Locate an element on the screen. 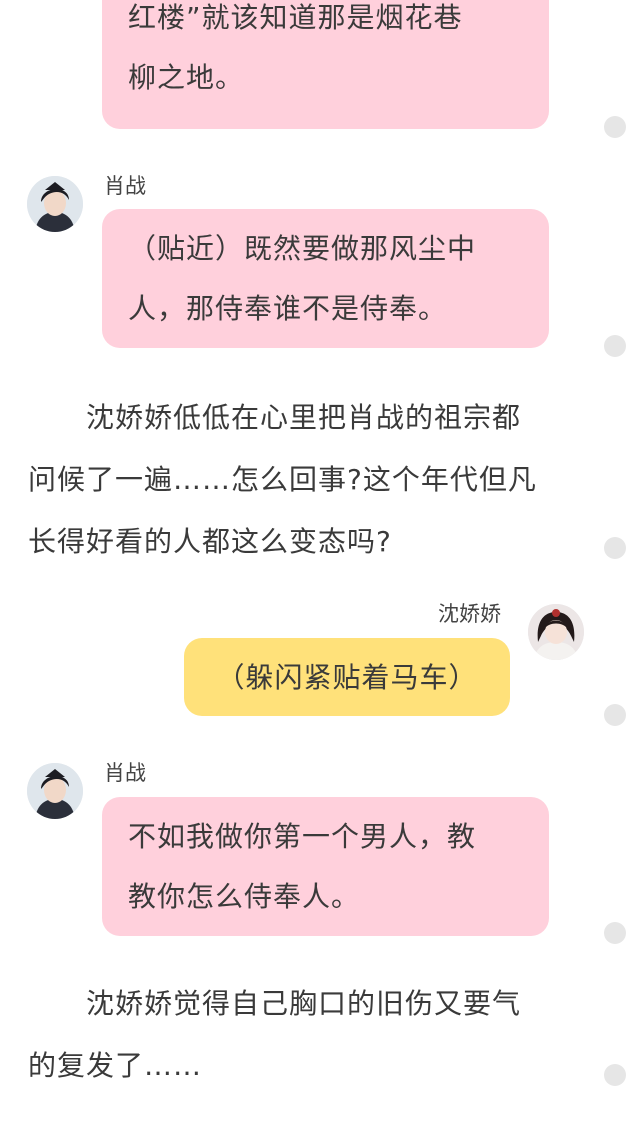 The height and width of the screenshot is (1138, 640). bubble-line: 不如我做你第一个男人，教 is located at coordinates (302, 836).